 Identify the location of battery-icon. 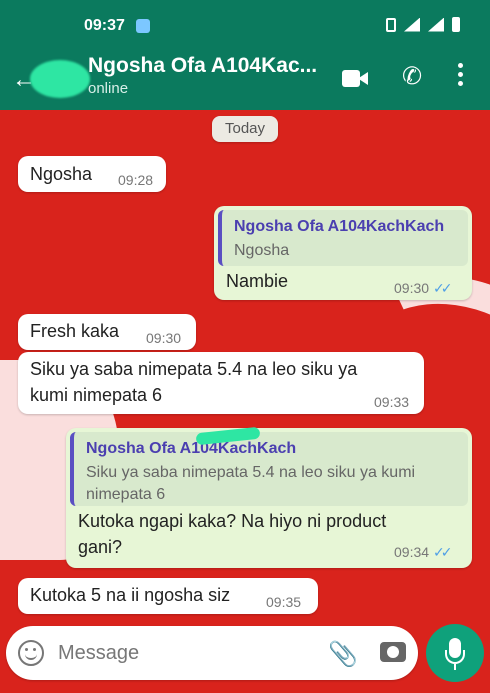
(456, 24).